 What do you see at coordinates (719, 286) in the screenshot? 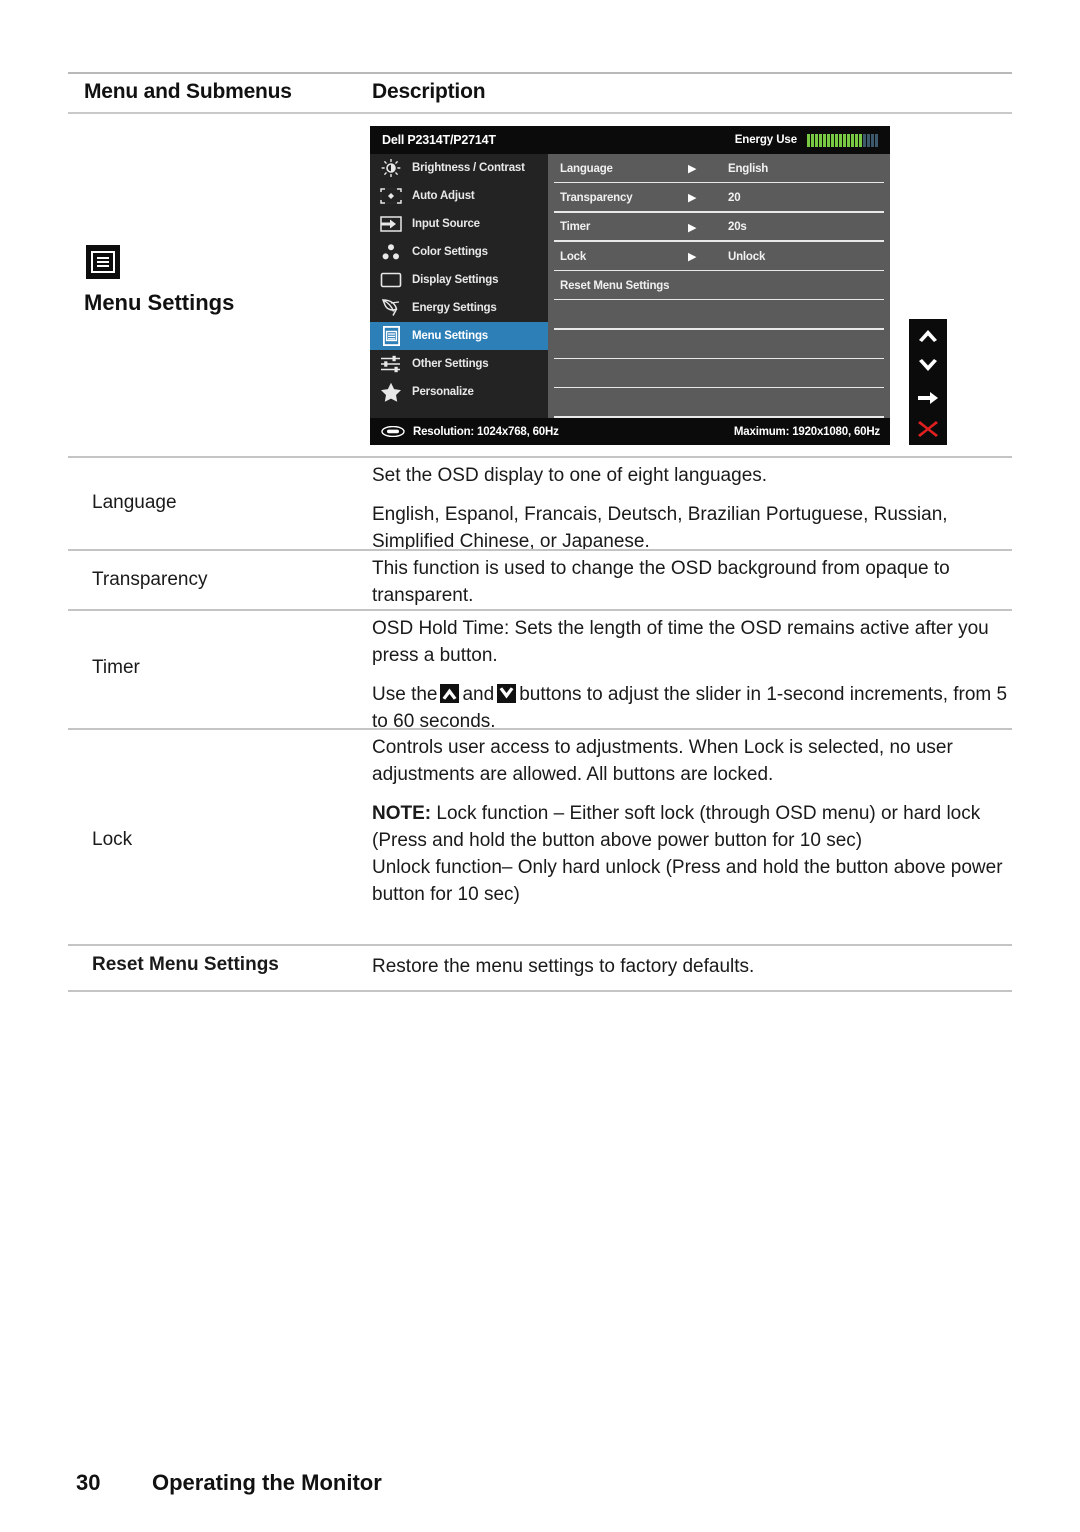
I see `osd-submenu-row-reset-menu-settings: Reset Menu Settings` at bounding box center [719, 286].